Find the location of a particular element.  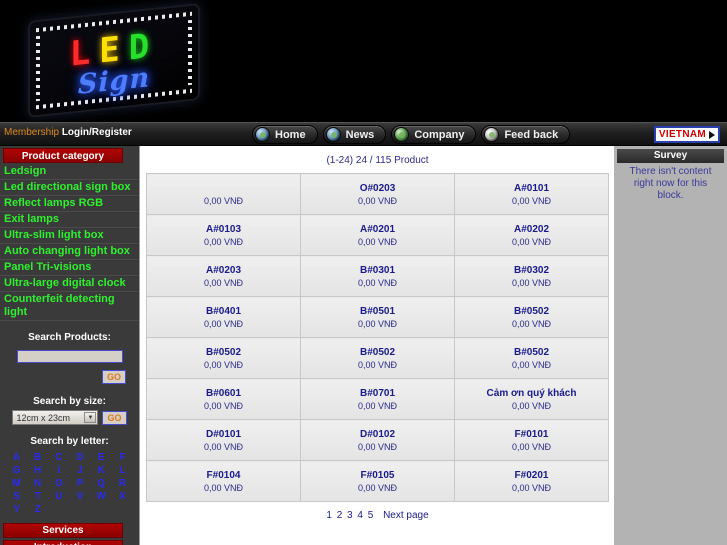

letter-x: X is located at coordinates (122, 497).